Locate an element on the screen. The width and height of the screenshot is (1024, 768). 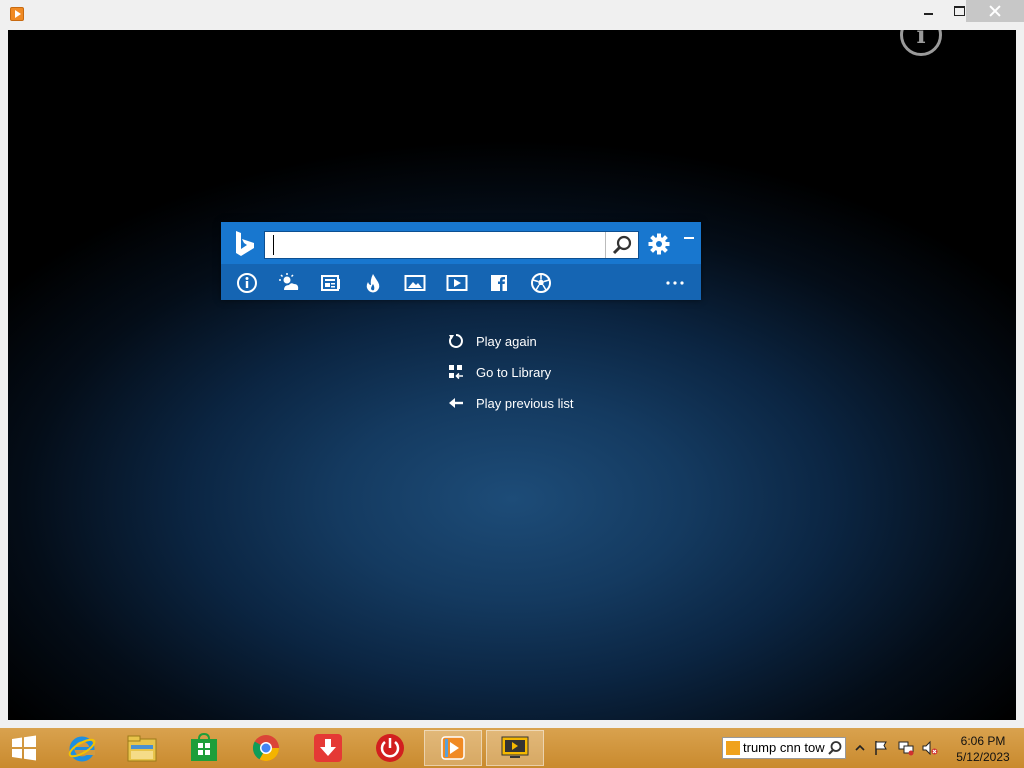
tray-search-text: trump cnn tow is located at coordinates (784, 747).